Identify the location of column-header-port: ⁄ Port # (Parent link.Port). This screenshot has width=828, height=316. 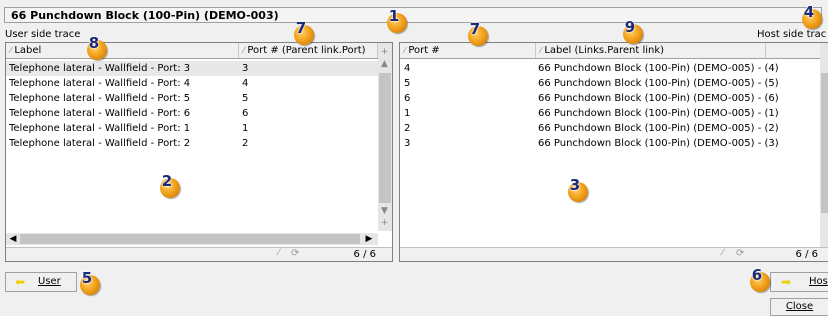
(308, 50).